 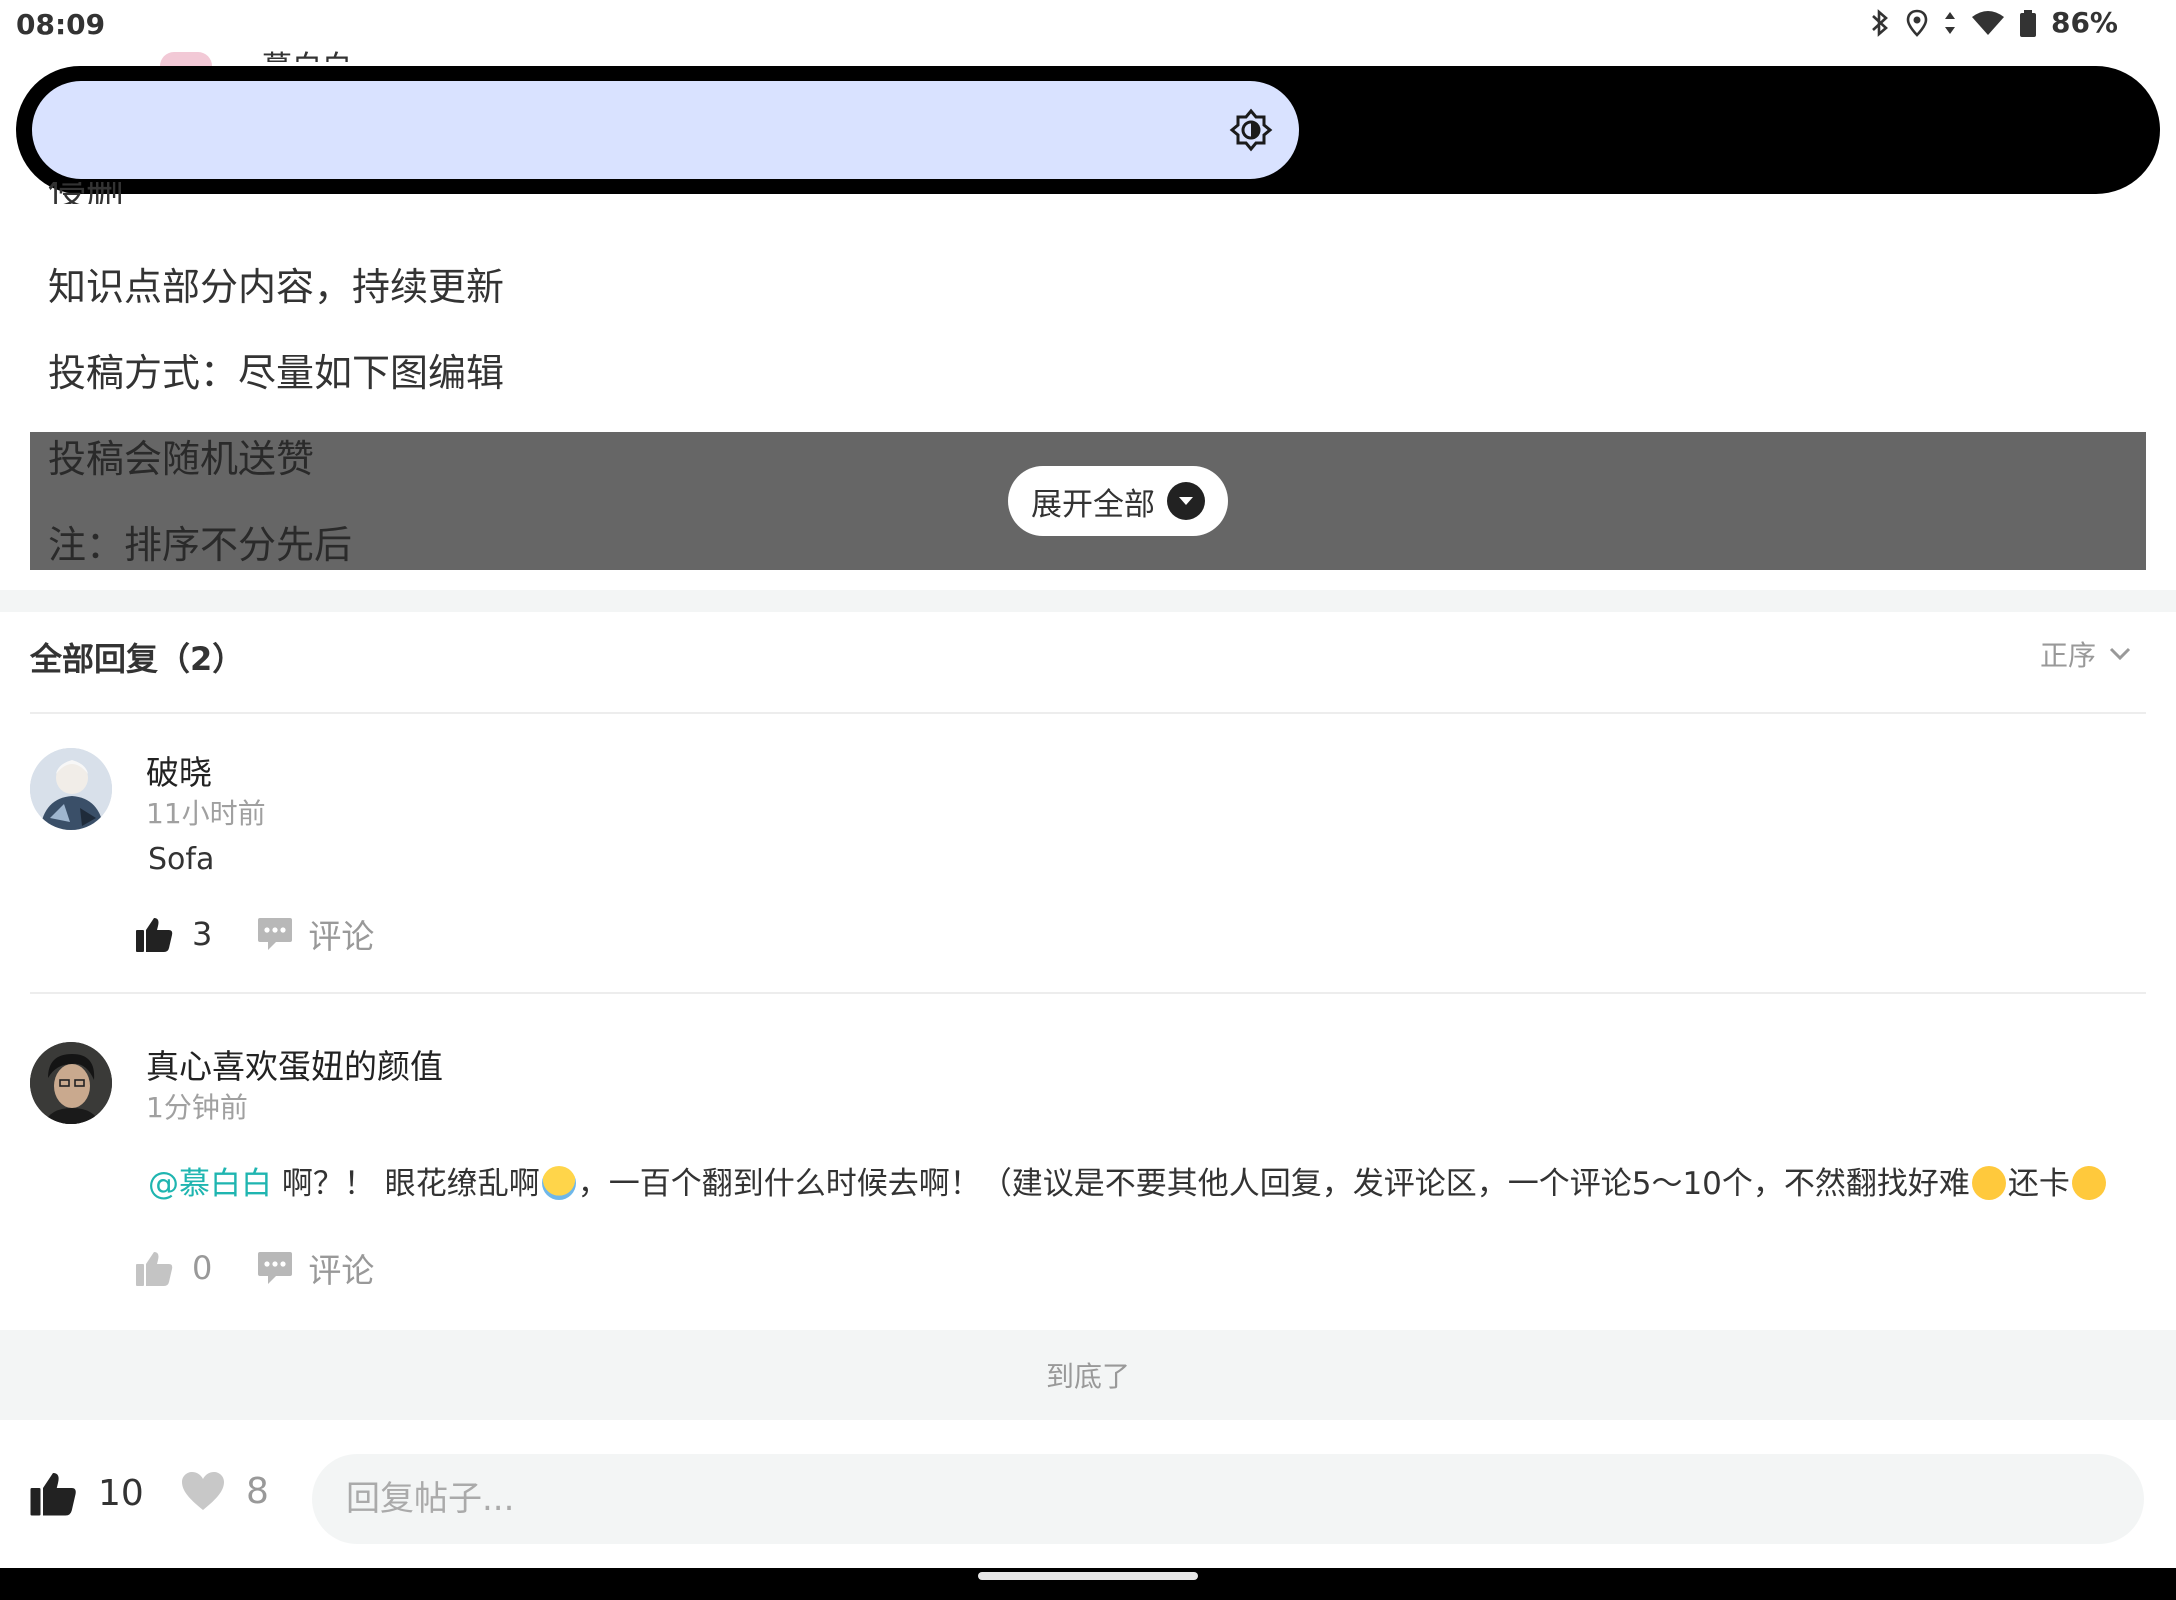 What do you see at coordinates (294, 1064) in the screenshot?
I see `reply-author-name: 真心喜欢蛋妞的颜值` at bounding box center [294, 1064].